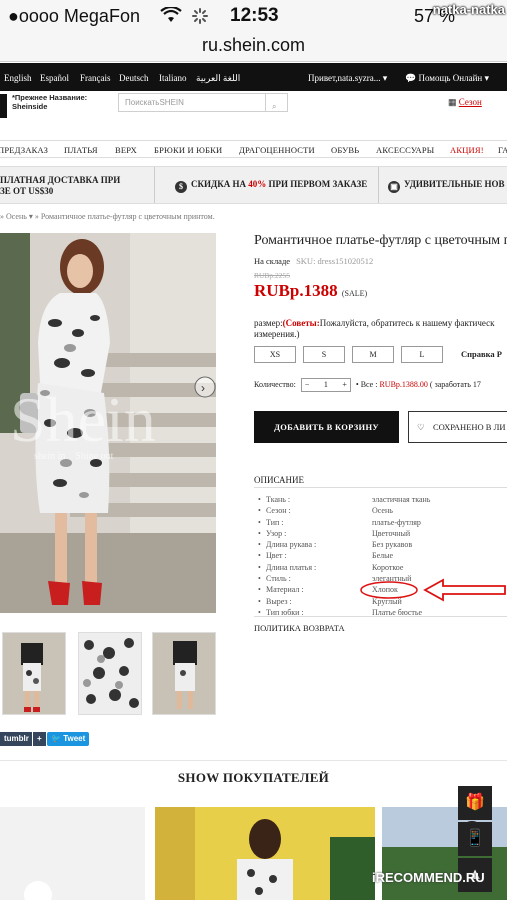 This screenshot has height=900, width=507. I want to click on description-row: • Вырез : Круглый, so click(330, 601).